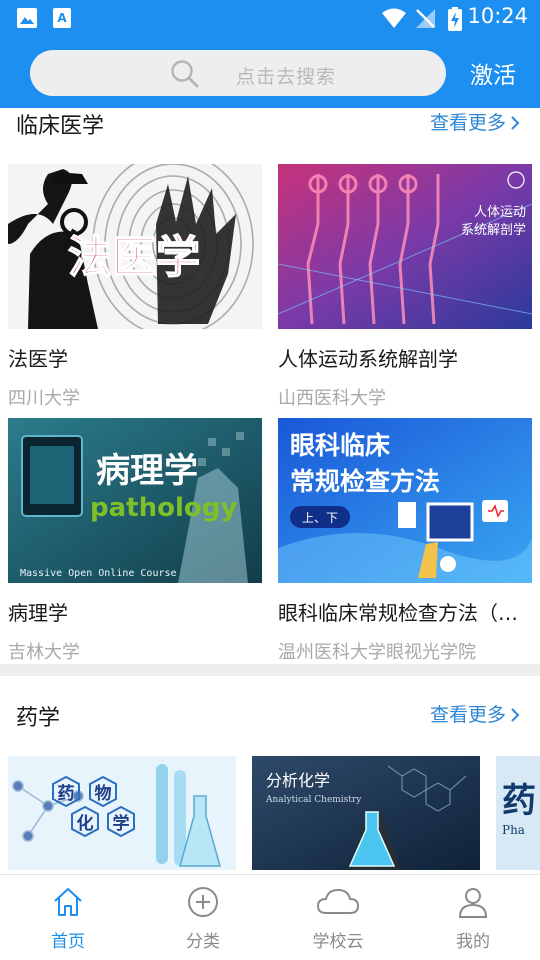  Describe the element at coordinates (270, 670) in the screenshot. I see `section-divider` at that location.